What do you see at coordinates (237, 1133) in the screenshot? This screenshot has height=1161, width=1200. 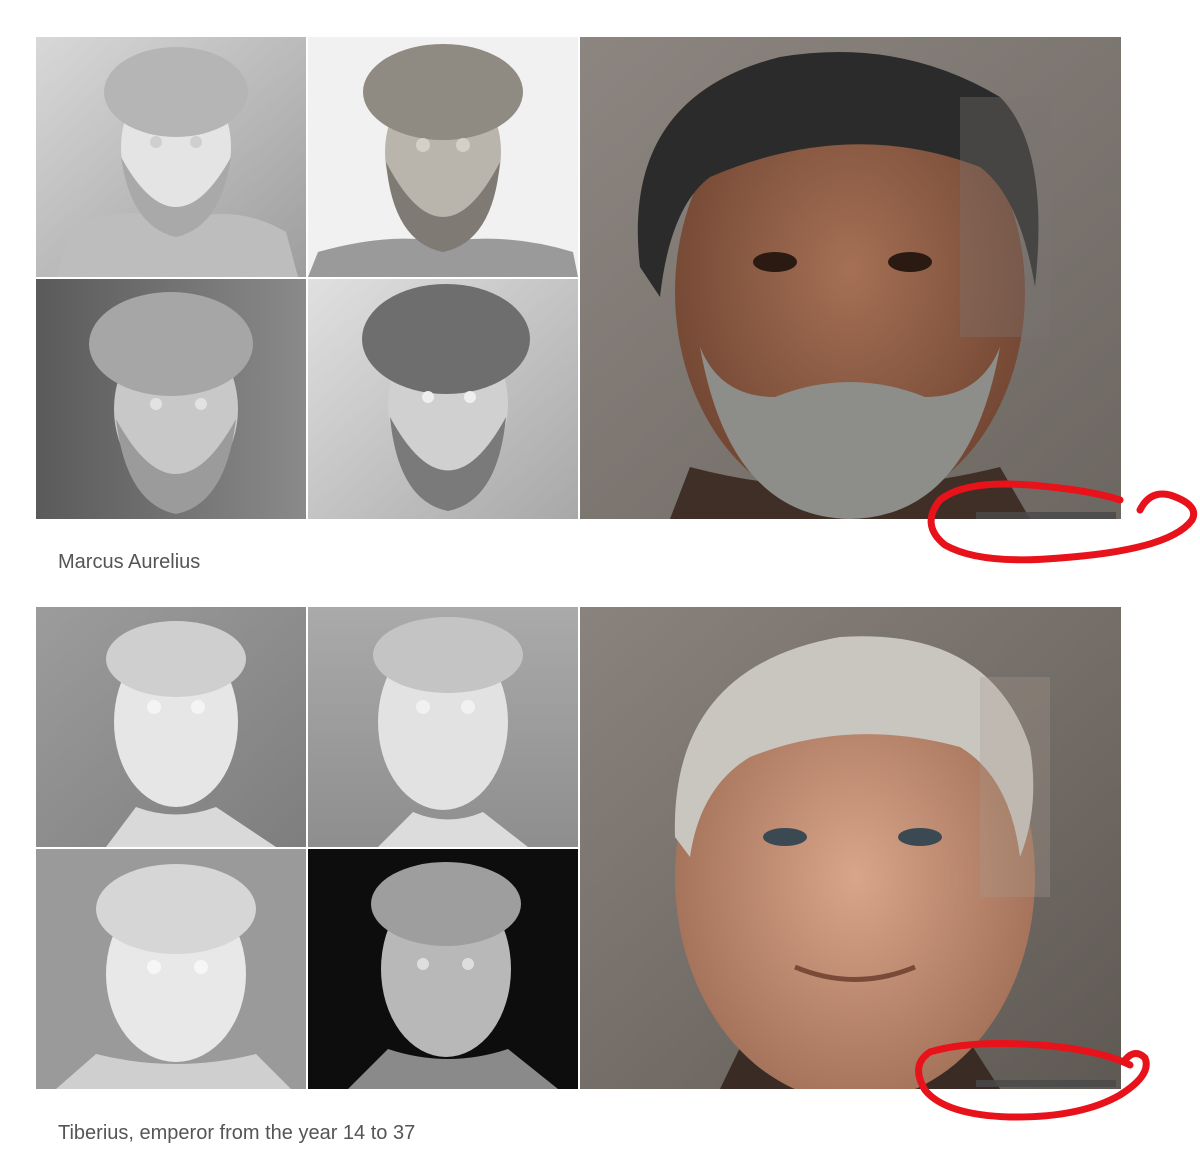 I see `figure-caption: Tiberius, emperor from the year 14 to 37` at bounding box center [237, 1133].